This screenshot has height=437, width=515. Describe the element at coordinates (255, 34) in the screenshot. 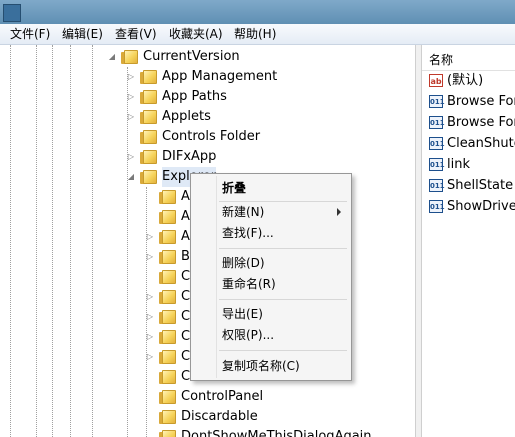

I see `menu-help: 帮助(H)` at that location.